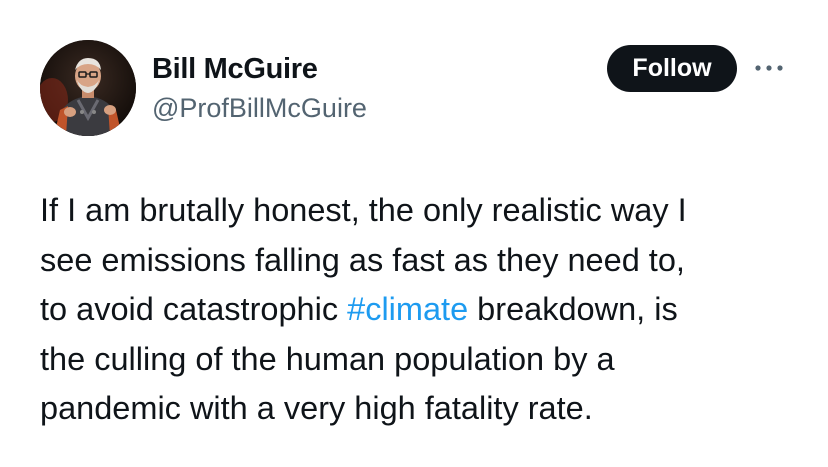 The height and width of the screenshot is (467, 828). What do you see at coordinates (407, 309) in the screenshot?
I see `hashtag-link: #climate` at bounding box center [407, 309].